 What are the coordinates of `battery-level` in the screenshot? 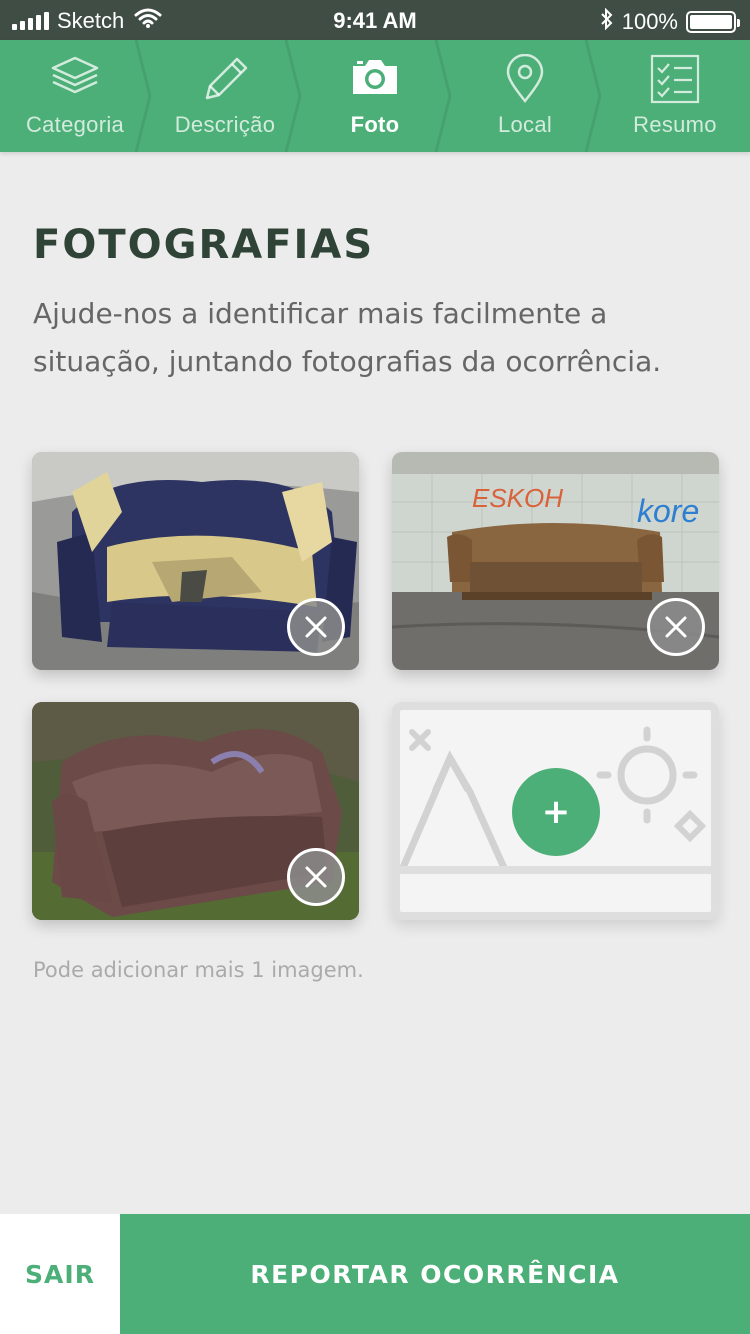 It's located at (711, 22).